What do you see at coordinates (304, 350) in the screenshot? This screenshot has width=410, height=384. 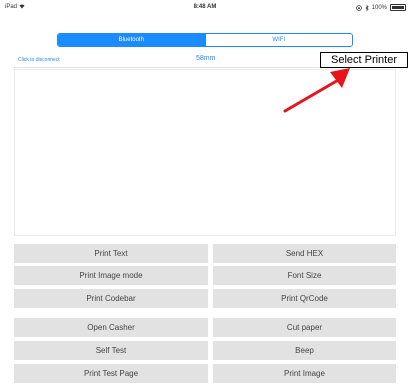 I see `beep-button: Beep` at bounding box center [304, 350].